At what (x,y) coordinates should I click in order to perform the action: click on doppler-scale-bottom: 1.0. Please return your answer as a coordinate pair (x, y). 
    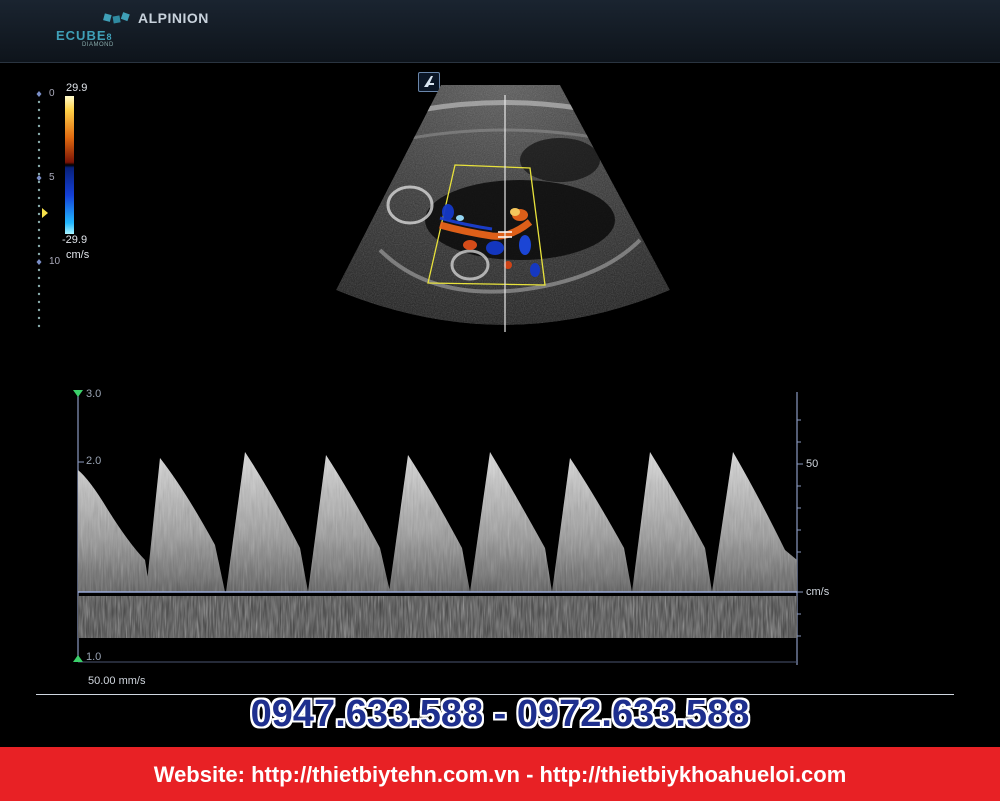
    Looking at the image, I should click on (94, 657).